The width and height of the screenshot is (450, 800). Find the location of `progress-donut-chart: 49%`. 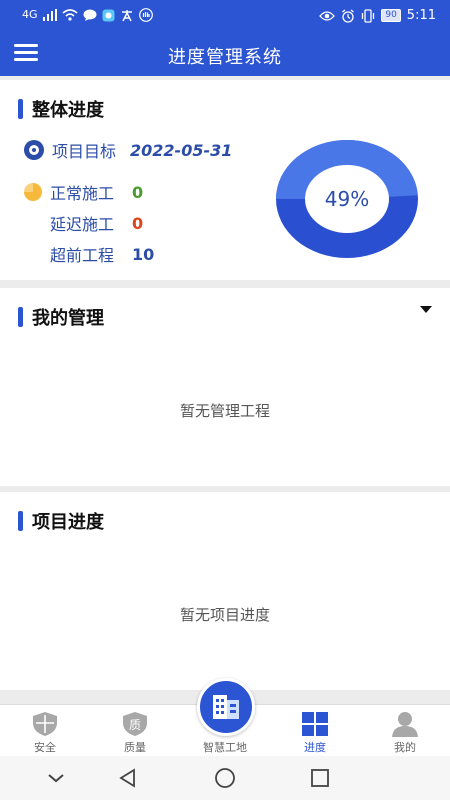

progress-donut-chart: 49% is located at coordinates (347, 199).